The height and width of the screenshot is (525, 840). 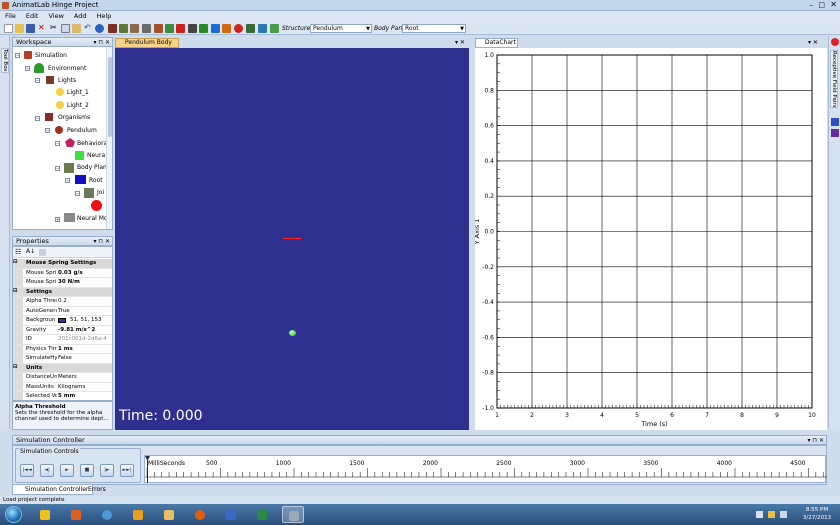 What do you see at coordinates (813, 42) in the screenshot?
I see `chart-tab-controls: ▾ ✕` at bounding box center [813, 42].